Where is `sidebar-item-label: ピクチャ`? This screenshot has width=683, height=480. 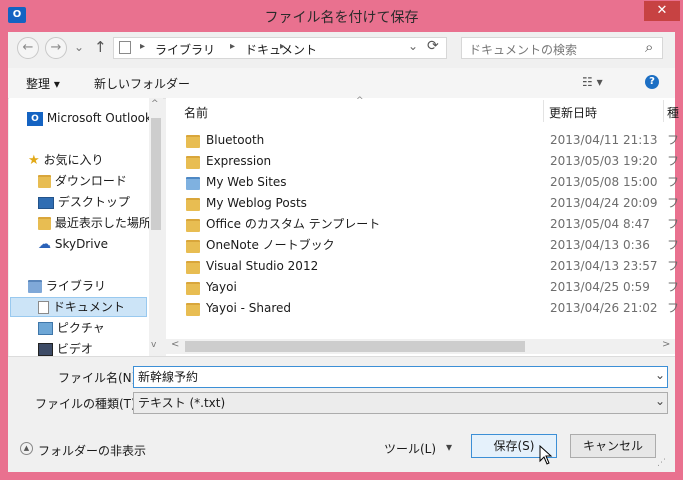 sidebar-item-label: ピクチャ is located at coordinates (80, 328).